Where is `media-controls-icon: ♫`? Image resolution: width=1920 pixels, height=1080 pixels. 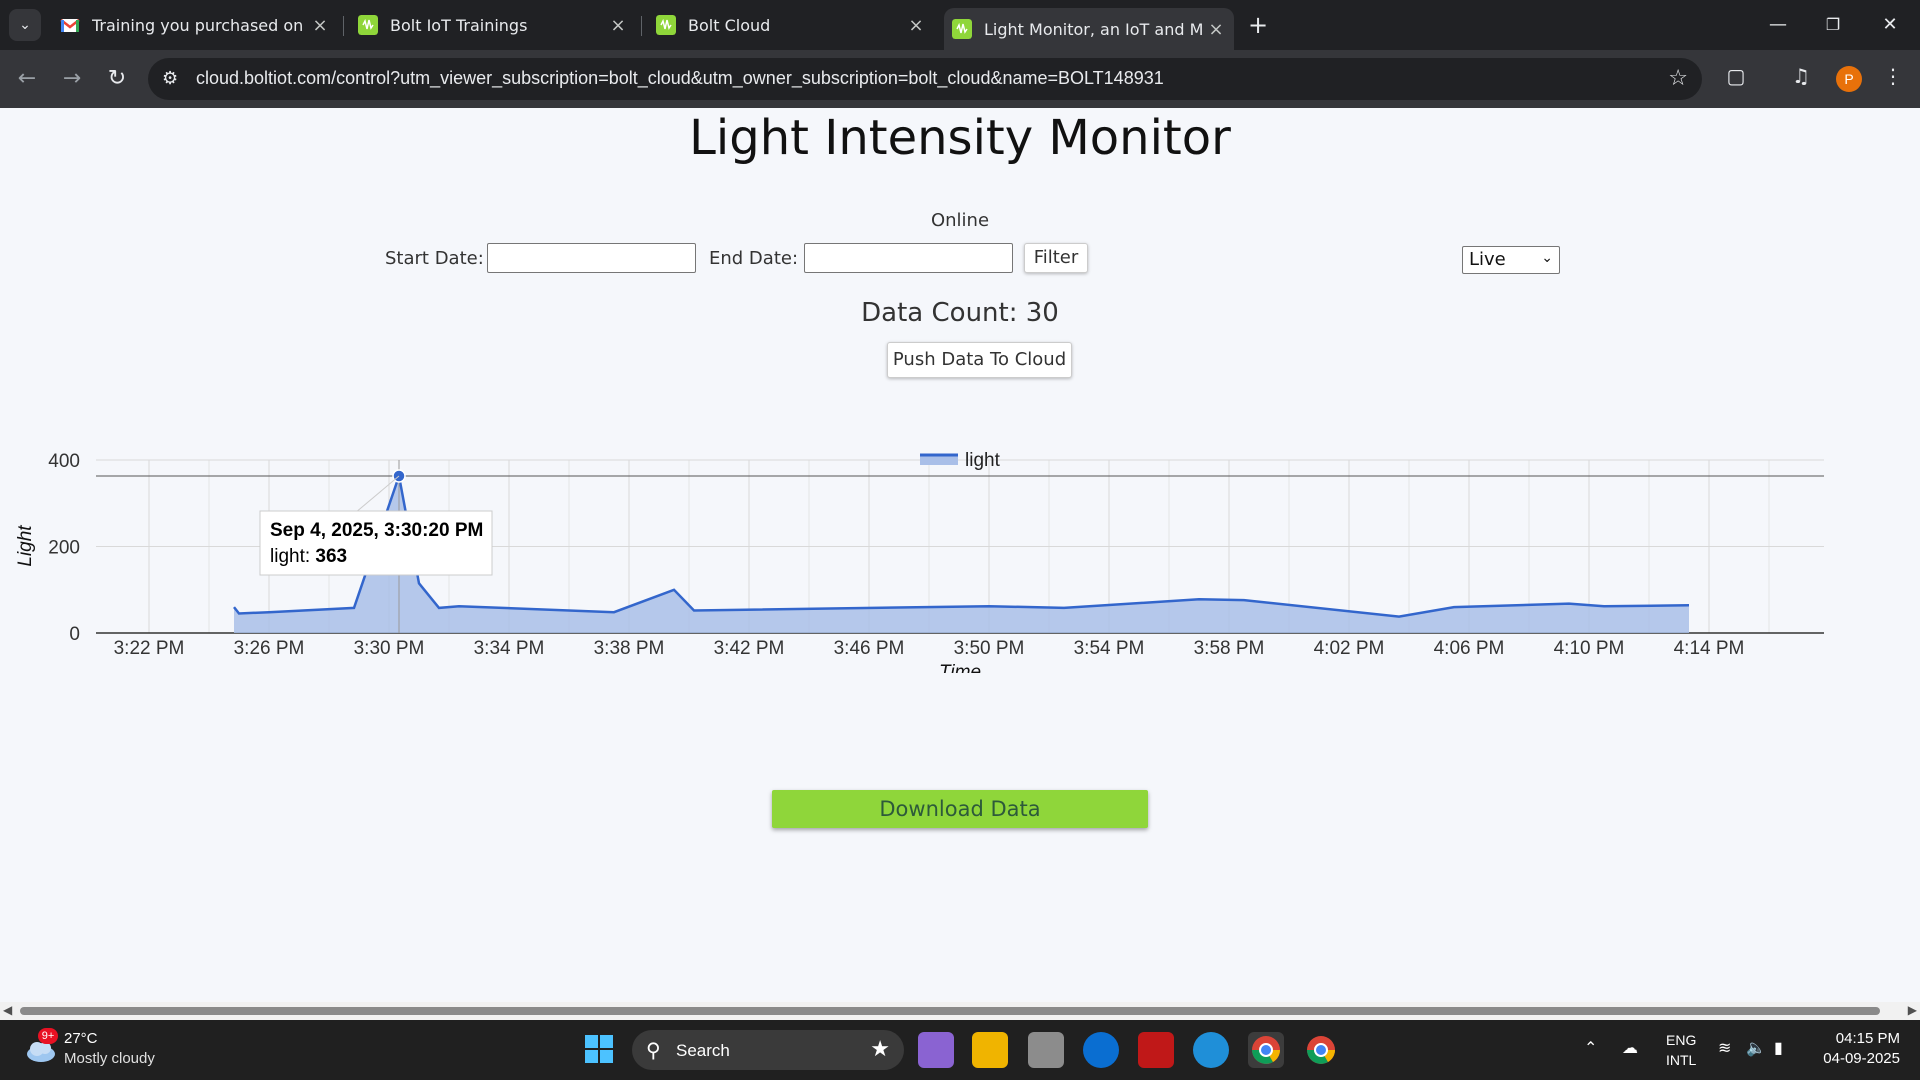
media-controls-icon: ♫ is located at coordinates (1801, 76).